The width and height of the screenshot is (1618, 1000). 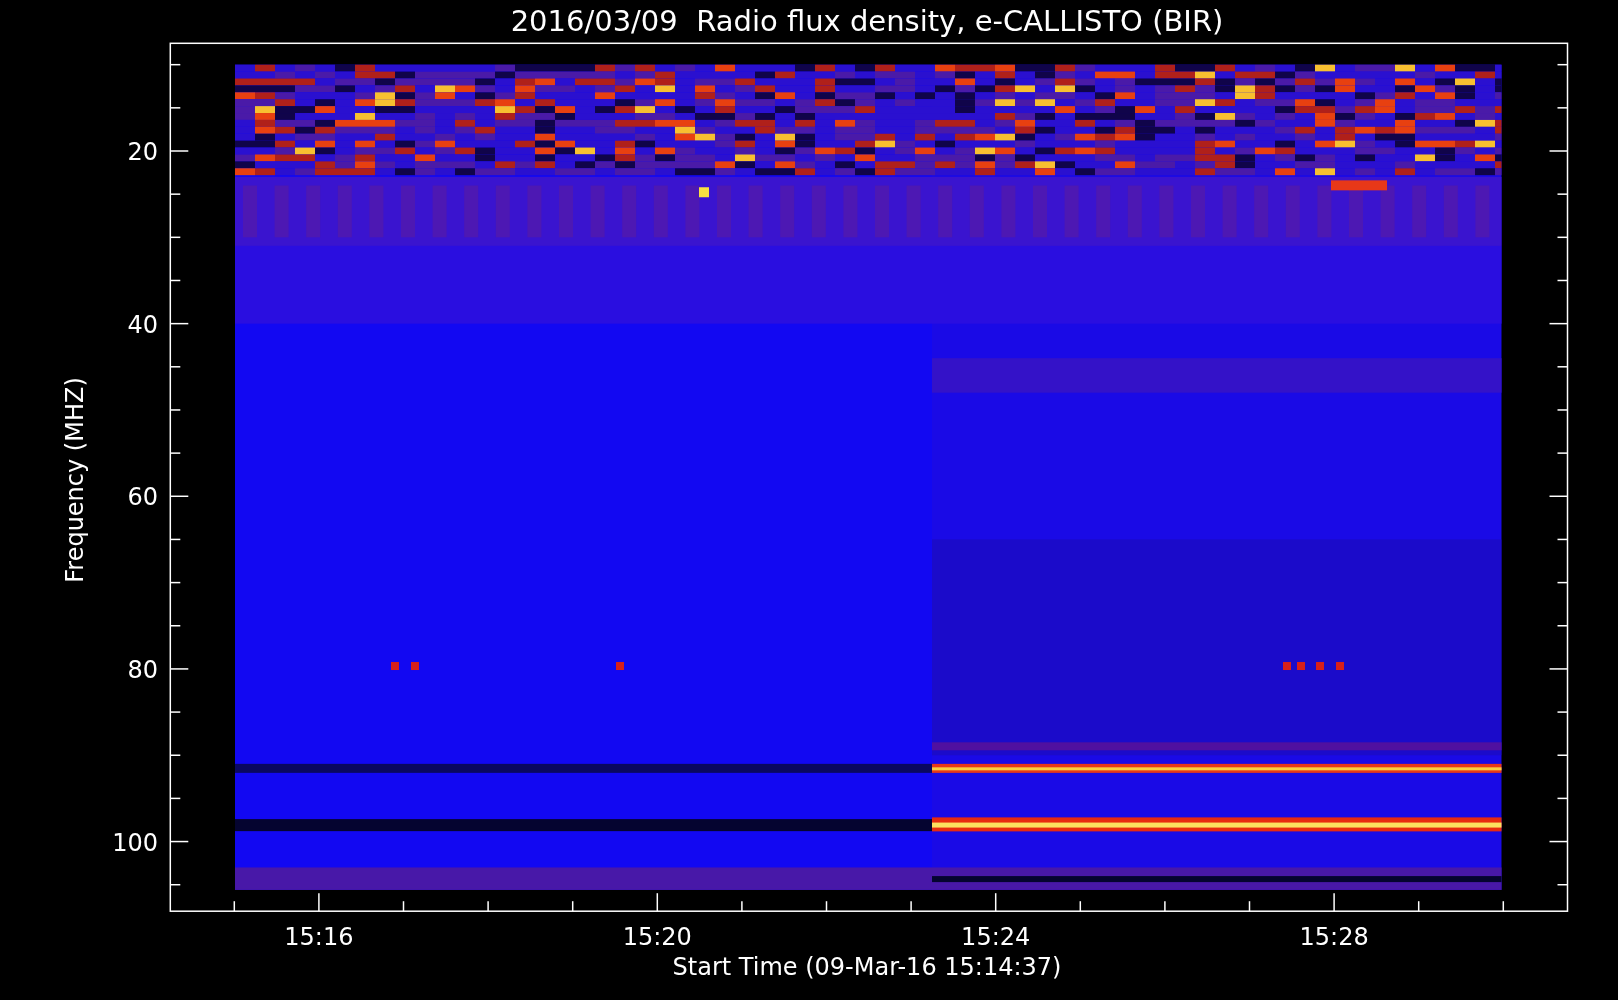 What do you see at coordinates (996, 937) in the screenshot?
I see `tick-label: 15:24` at bounding box center [996, 937].